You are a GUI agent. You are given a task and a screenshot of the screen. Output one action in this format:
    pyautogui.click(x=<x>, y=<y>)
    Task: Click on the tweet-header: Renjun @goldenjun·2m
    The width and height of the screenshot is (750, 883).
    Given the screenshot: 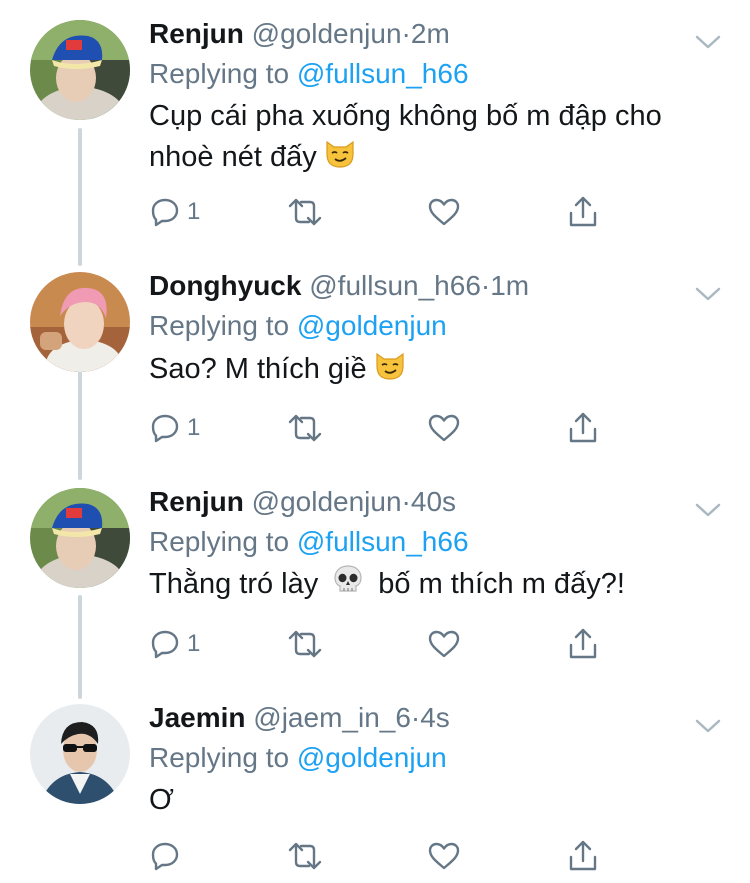 What is the action you would take?
    pyautogui.click(x=299, y=34)
    